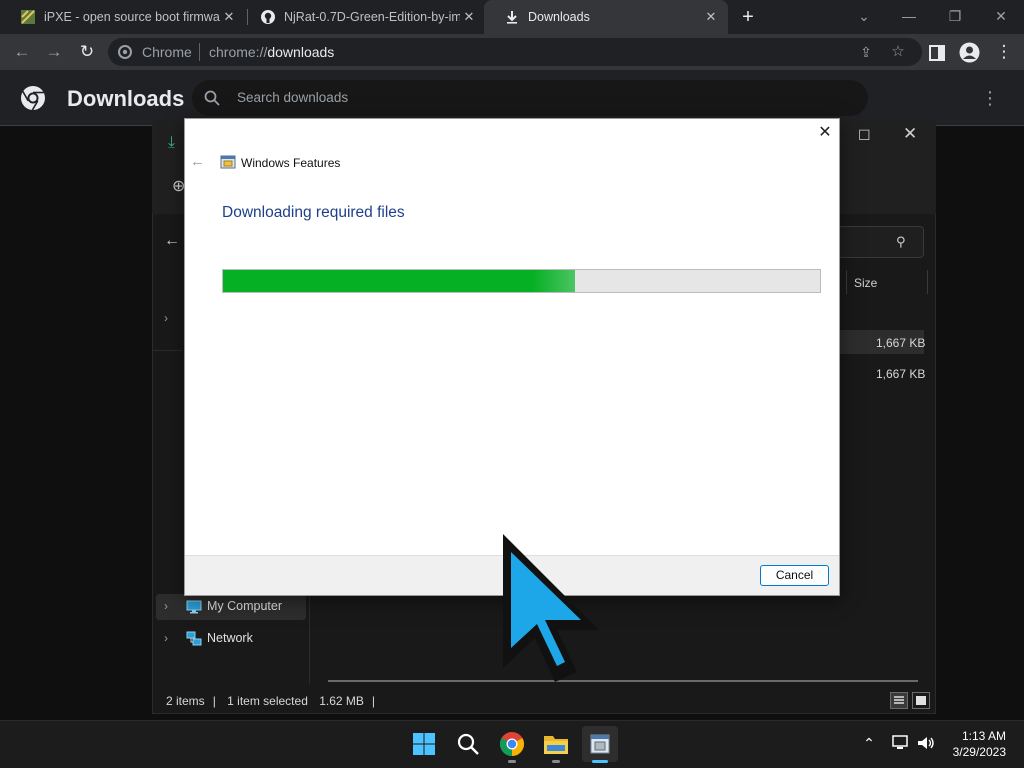 The width and height of the screenshot is (1024, 768). Describe the element at coordinates (244, 606) in the screenshot. I see `nav-item-my-computer: My Computer` at that location.